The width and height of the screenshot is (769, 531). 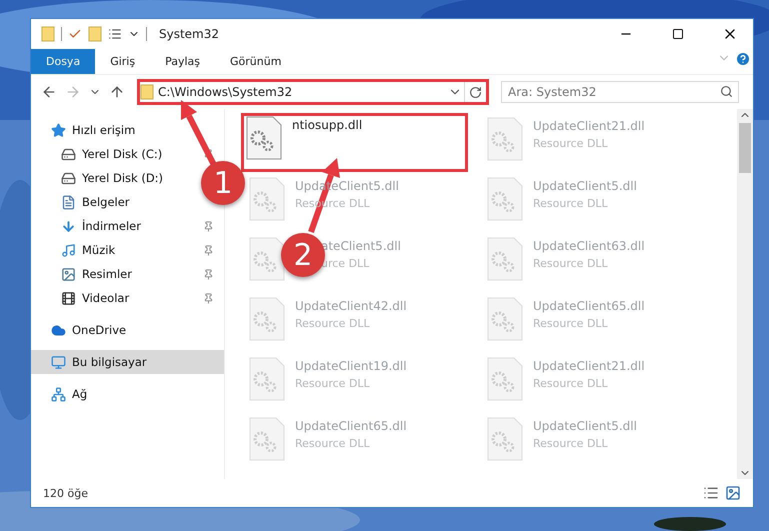 I want to click on window-title: System32, so click(x=189, y=34).